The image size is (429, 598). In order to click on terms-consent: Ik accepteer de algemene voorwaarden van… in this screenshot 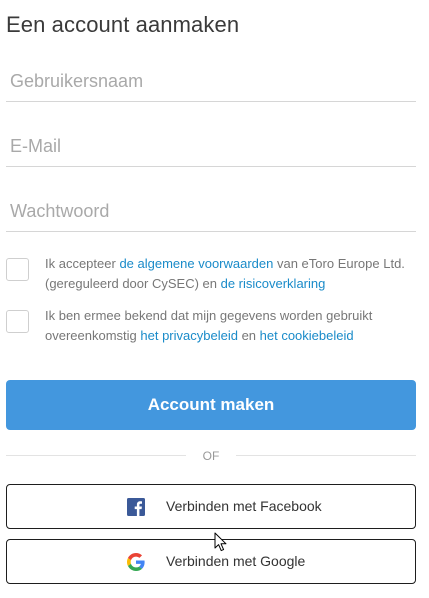, I will do `click(211, 274)`.